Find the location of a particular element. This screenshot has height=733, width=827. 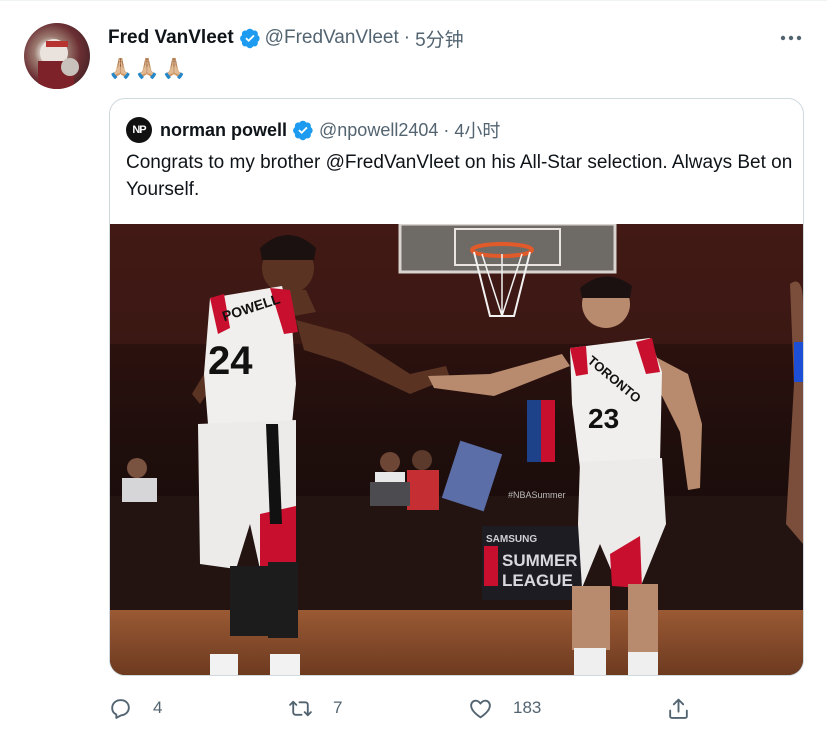

retweet-icon is located at coordinates (300, 708).